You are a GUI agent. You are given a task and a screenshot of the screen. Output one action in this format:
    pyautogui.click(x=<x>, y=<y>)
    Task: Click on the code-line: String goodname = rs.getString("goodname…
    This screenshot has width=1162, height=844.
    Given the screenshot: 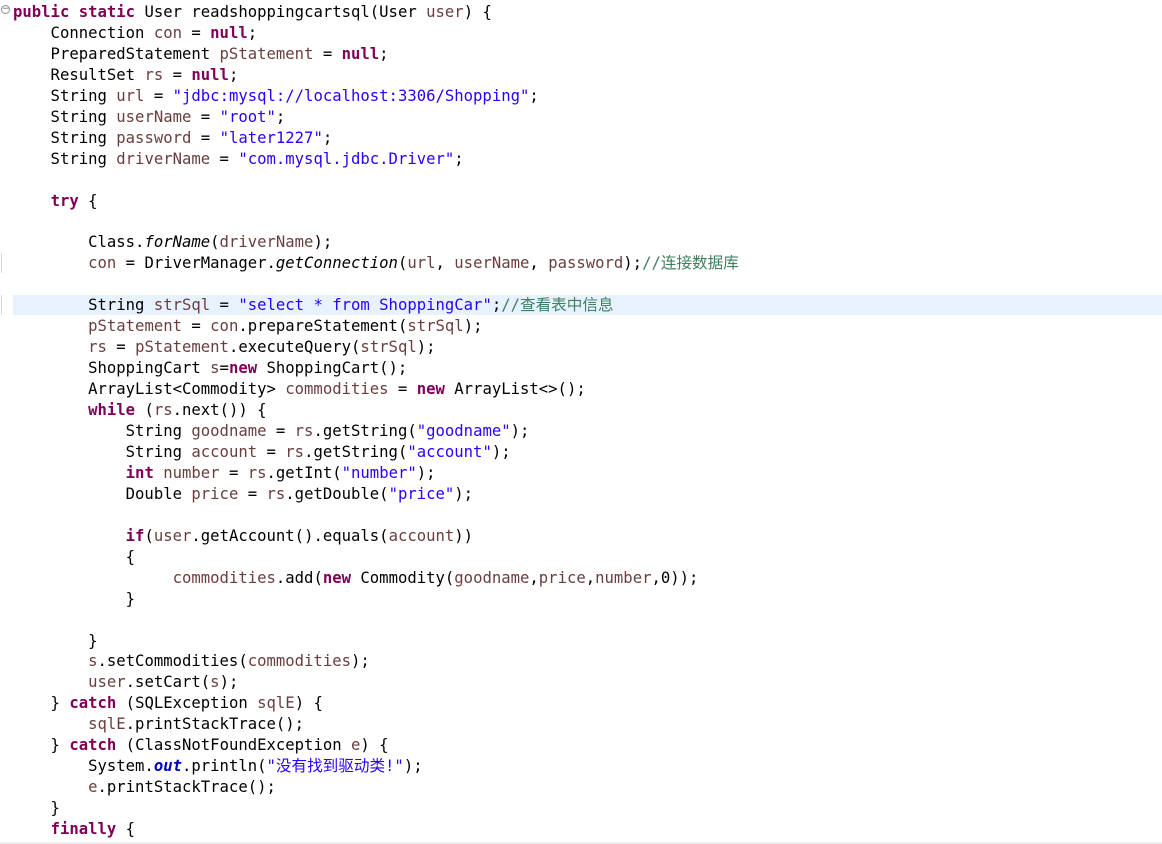 What is the action you would take?
    pyautogui.click(x=271, y=431)
    